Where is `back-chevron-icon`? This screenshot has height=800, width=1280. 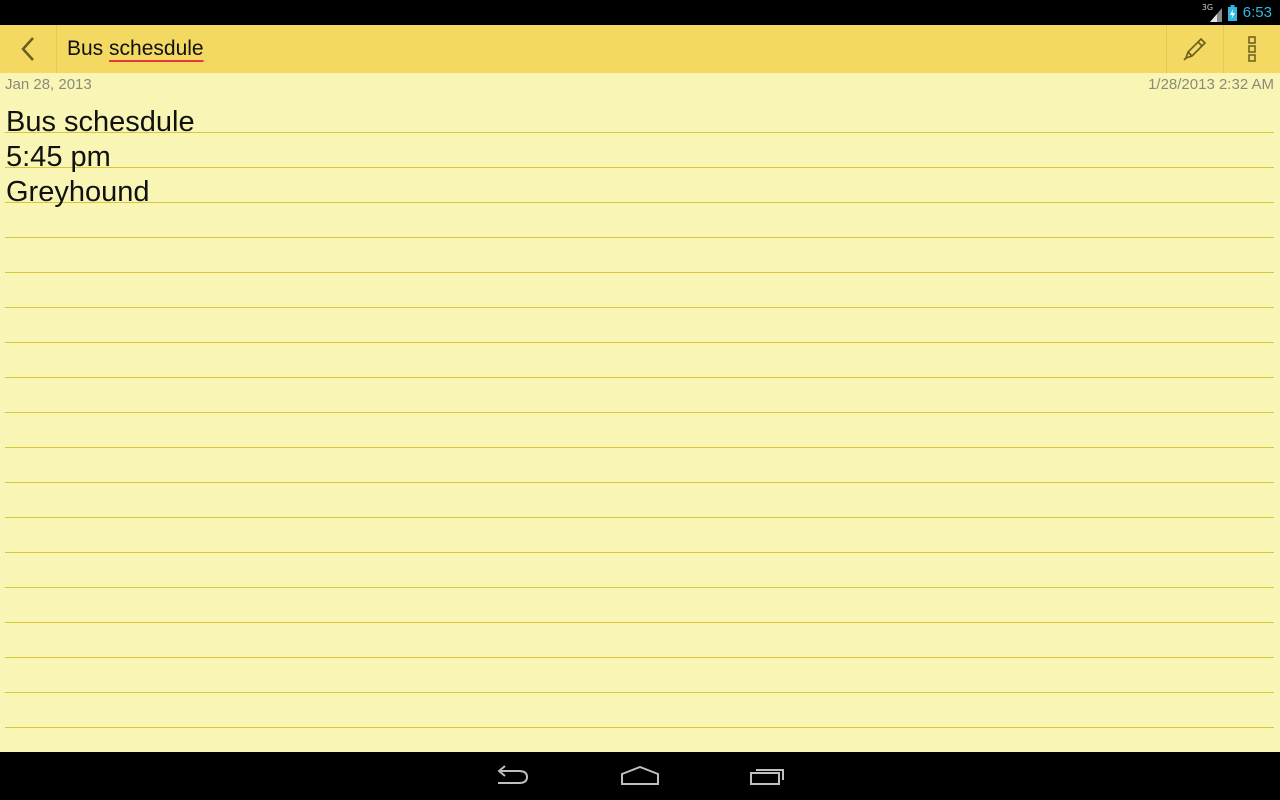
back-chevron-icon is located at coordinates (27, 49).